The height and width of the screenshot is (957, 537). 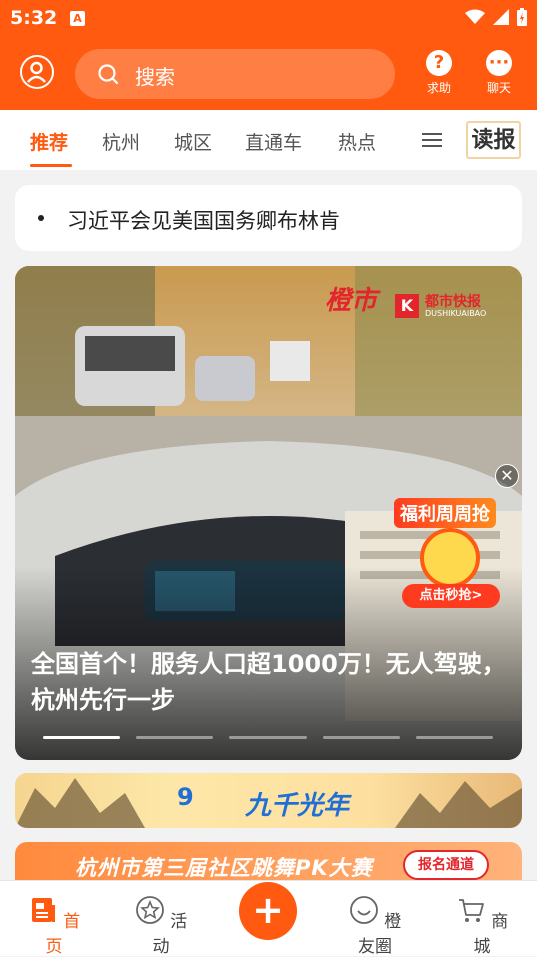 I want to click on signal-icon, so click(x=501, y=17).